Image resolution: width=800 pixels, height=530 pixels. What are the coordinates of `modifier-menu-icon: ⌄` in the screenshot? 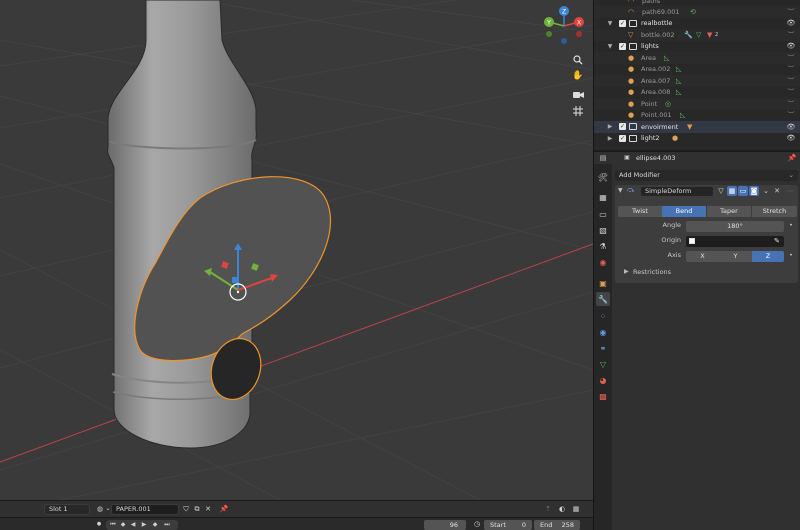 It's located at (766, 191).